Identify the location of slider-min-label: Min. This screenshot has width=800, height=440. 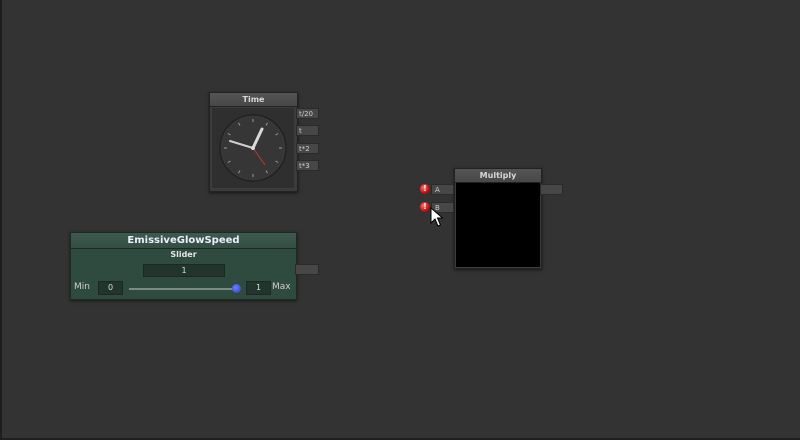
(82, 287).